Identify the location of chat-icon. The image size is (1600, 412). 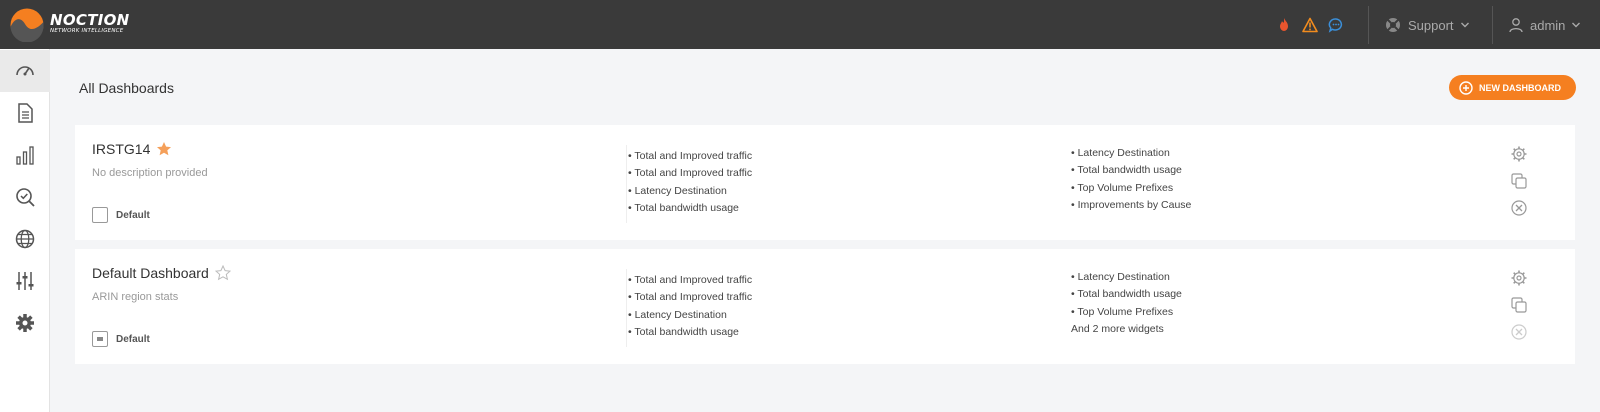
(1336, 25).